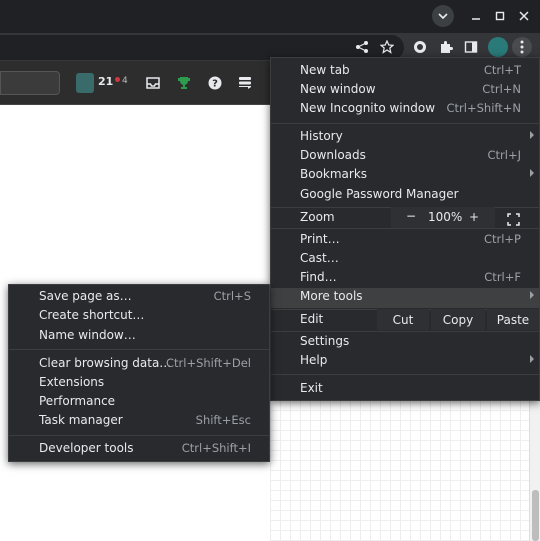 This screenshot has height=541, width=540. Describe the element at coordinates (232, 296) in the screenshot. I see `submenu-item-shortcut: Ctrl+S` at that location.